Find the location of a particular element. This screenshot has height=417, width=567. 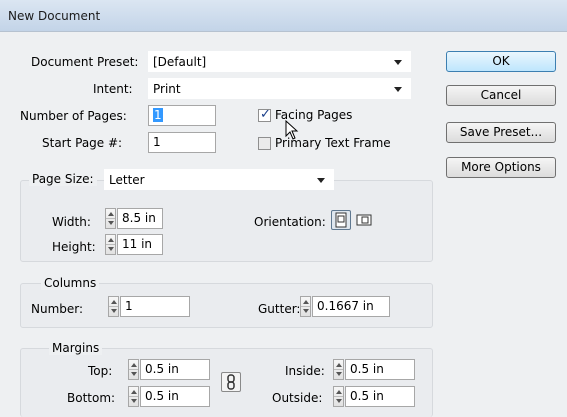

checkmark-icon: ✓ is located at coordinates (265, 114).